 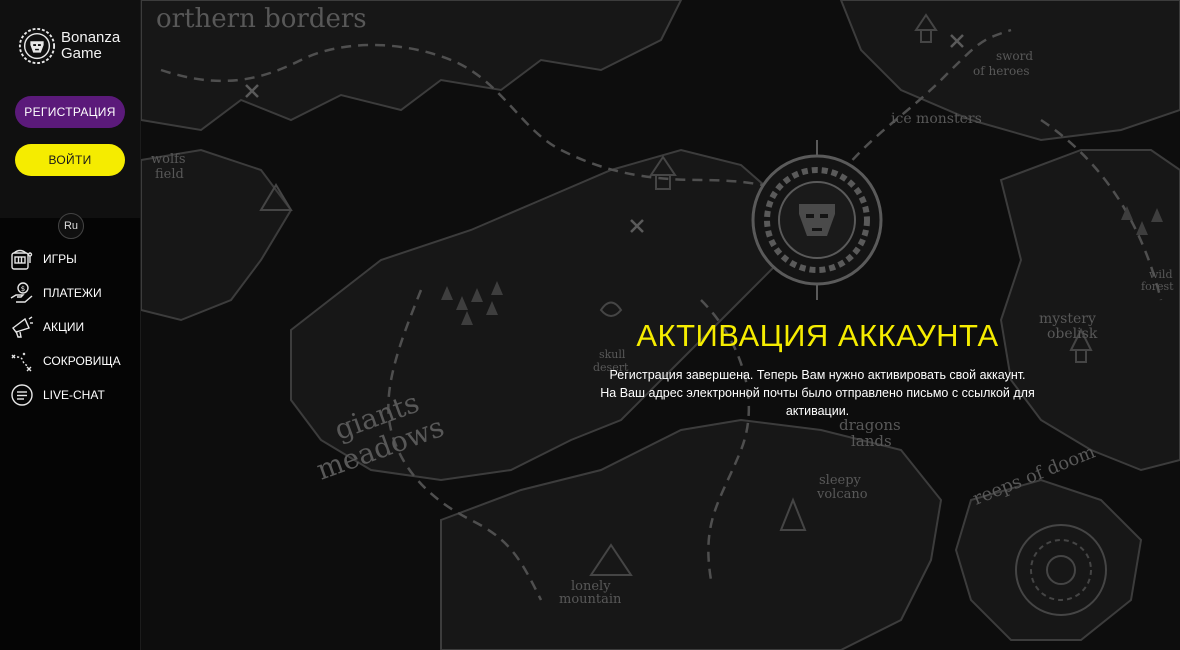 I want to click on chat-icon, so click(x=22, y=395).